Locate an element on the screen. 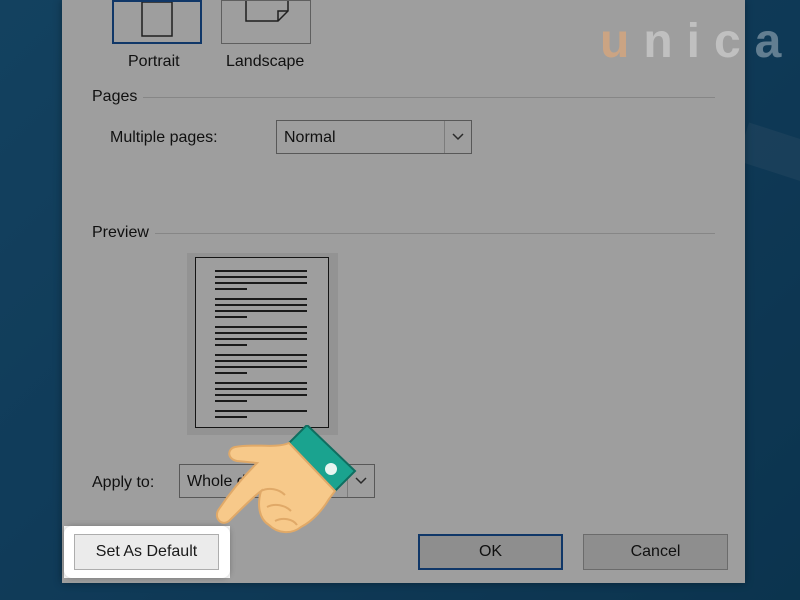  watermark-rest: nica is located at coordinates (719, 41).